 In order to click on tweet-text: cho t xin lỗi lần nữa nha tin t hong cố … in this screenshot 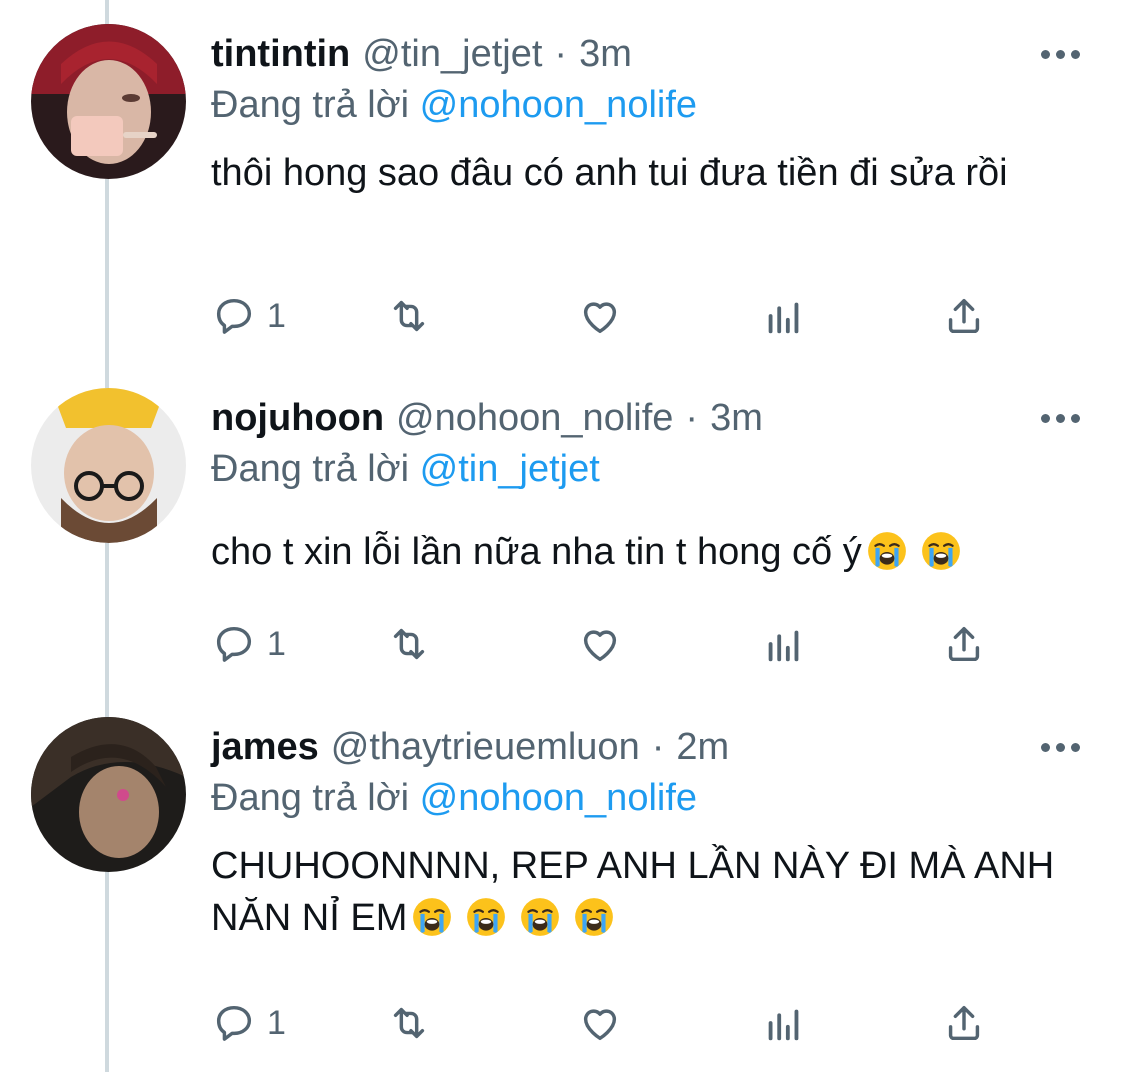, I will do `click(651, 552)`.